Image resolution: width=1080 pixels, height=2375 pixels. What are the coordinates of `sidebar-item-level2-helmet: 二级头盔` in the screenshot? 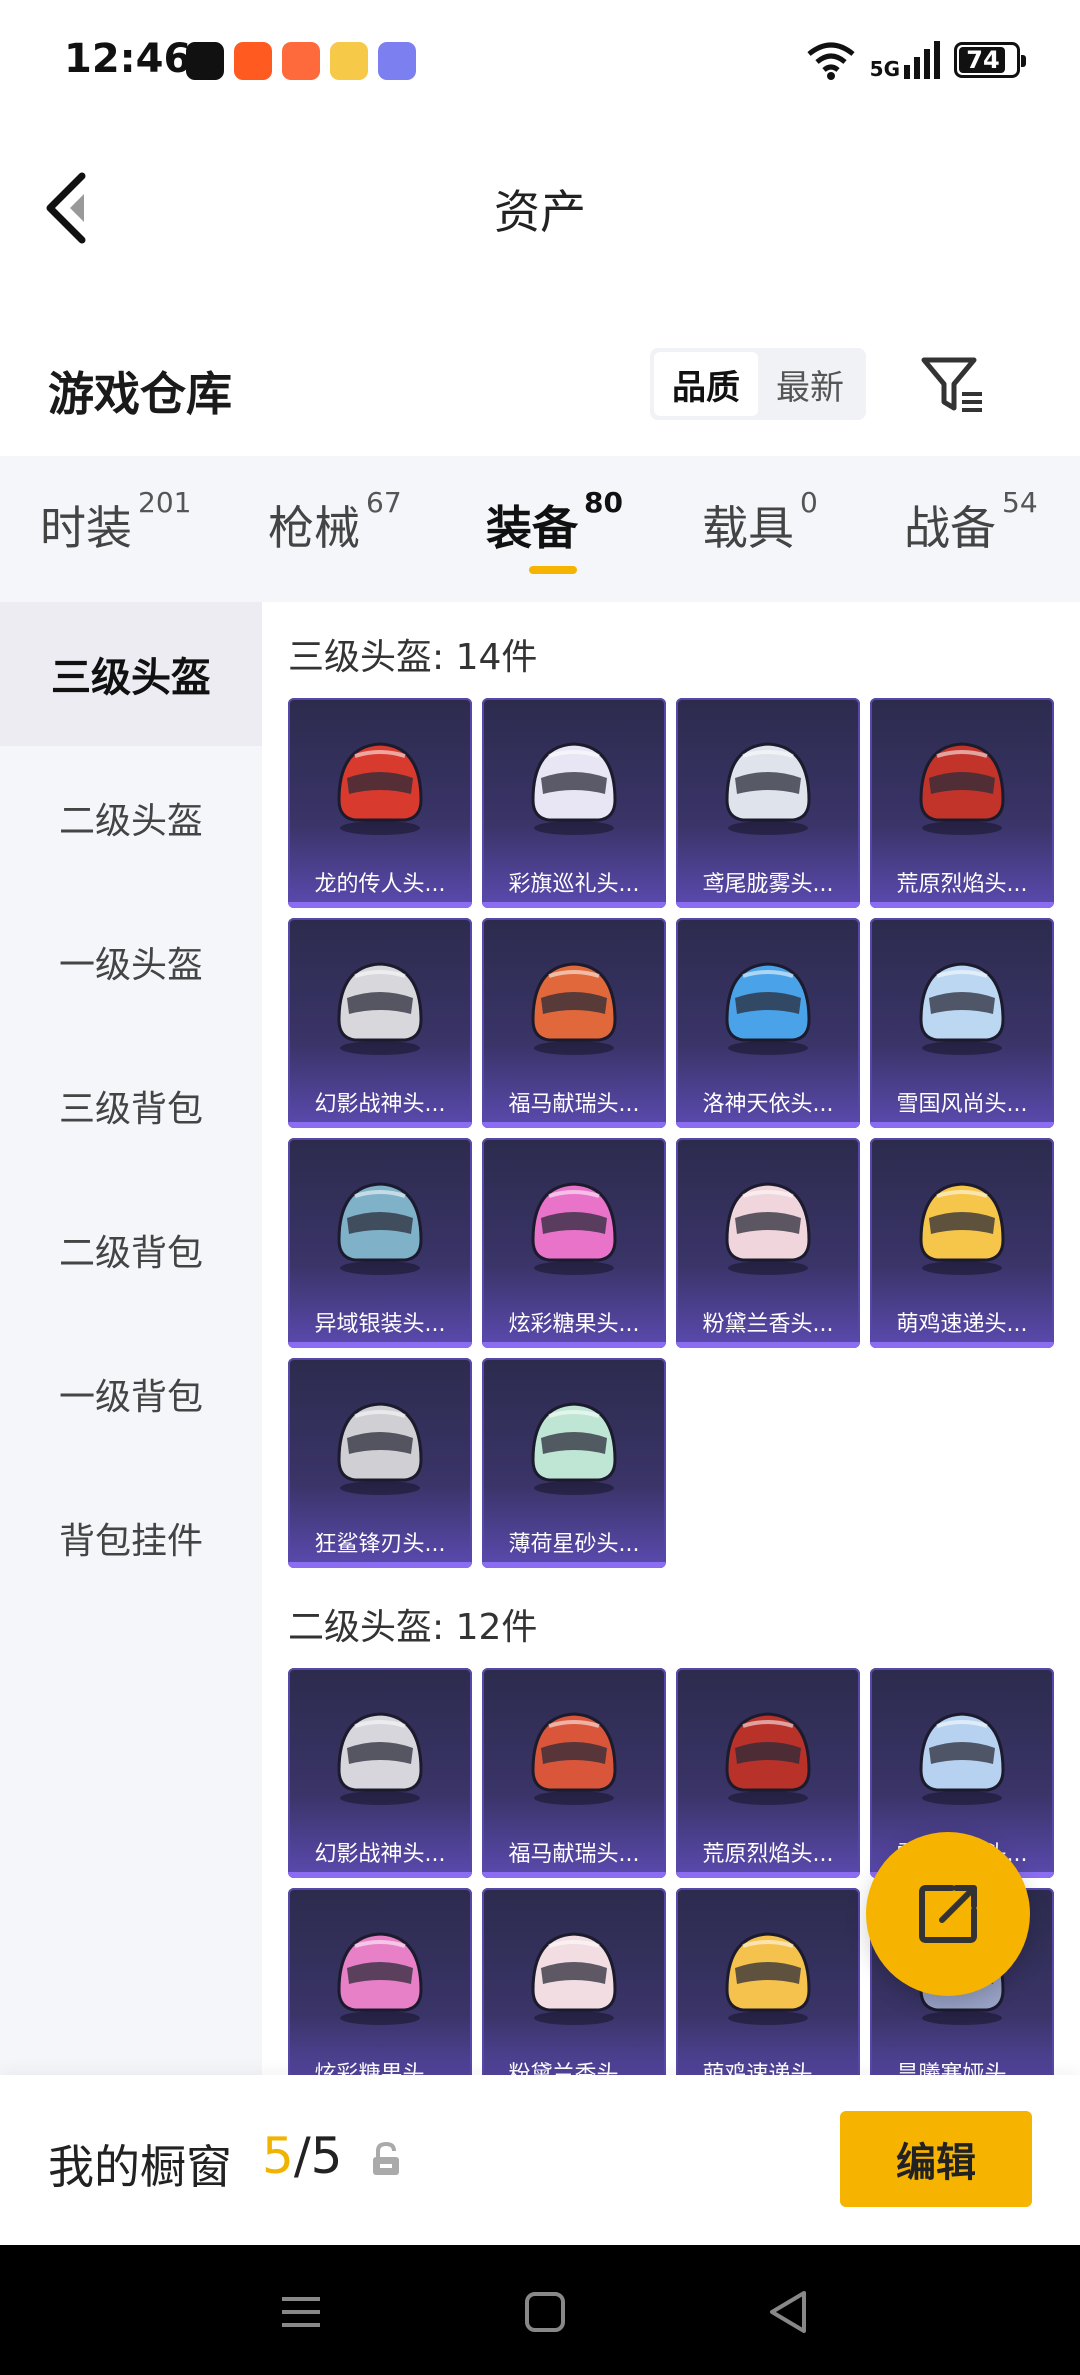 It's located at (131, 818).